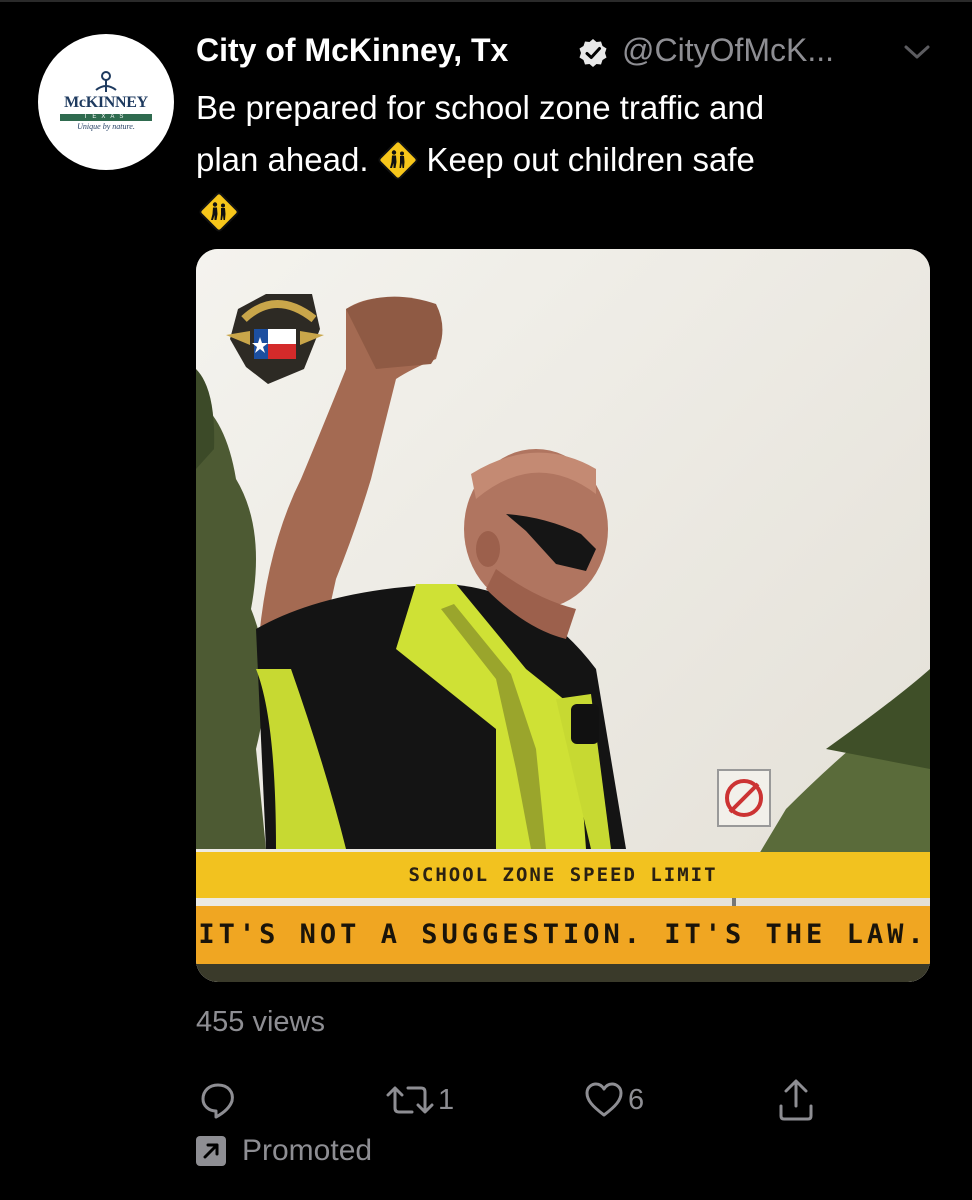 This screenshot has width=972, height=1200. I want to click on banner-law: IT'S NOT A SUGGESTION. IT'S THE LAW., so click(563, 935).